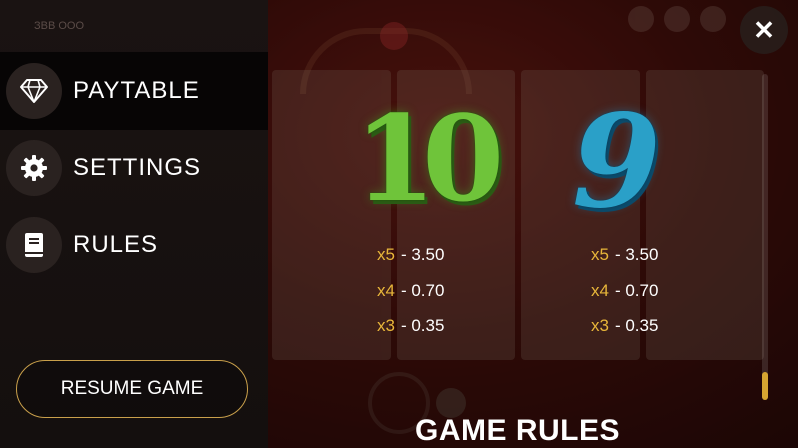 The image size is (798, 448). Describe the element at coordinates (59, 26) in the screenshot. I see `sidebar-top-label: ЗВВ ООО` at that location.